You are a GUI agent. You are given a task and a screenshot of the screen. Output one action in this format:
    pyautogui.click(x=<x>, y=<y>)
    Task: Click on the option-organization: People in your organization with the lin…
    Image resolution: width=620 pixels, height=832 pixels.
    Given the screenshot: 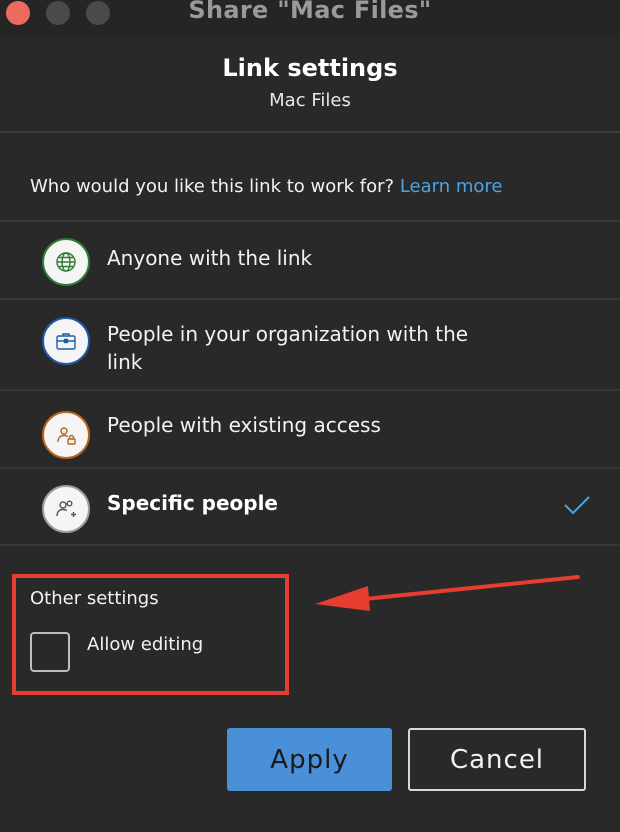 What is the action you would take?
    pyautogui.click(x=310, y=343)
    